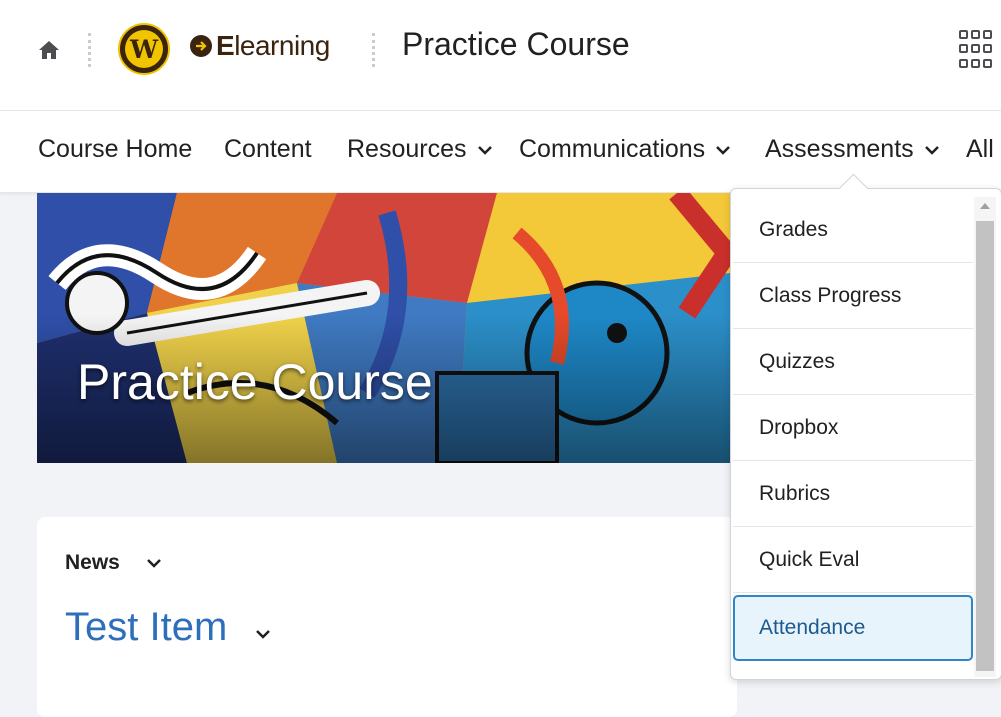  I want to click on menu-item-attendance: Attendance, so click(853, 628).